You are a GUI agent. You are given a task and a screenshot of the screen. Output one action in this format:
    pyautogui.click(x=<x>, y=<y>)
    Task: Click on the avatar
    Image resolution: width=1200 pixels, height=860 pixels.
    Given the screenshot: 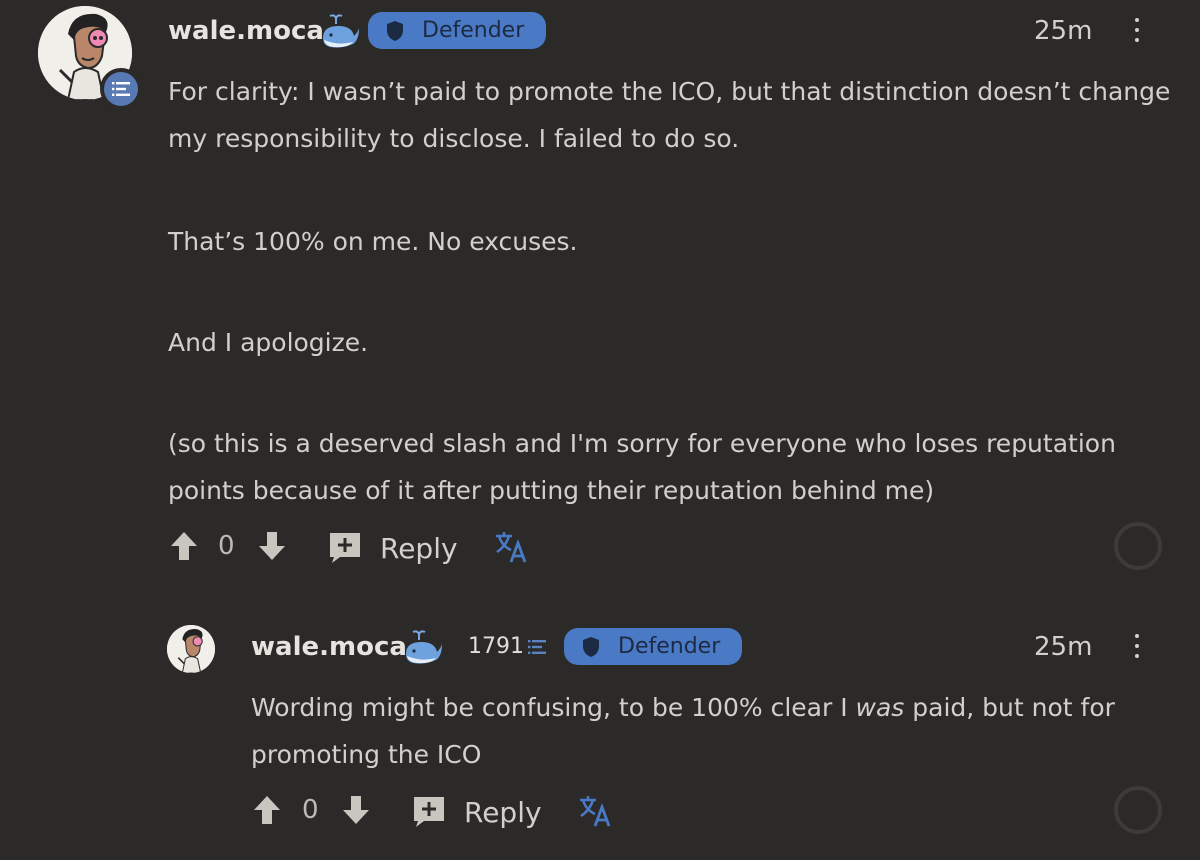 What is the action you would take?
    pyautogui.click(x=191, y=649)
    